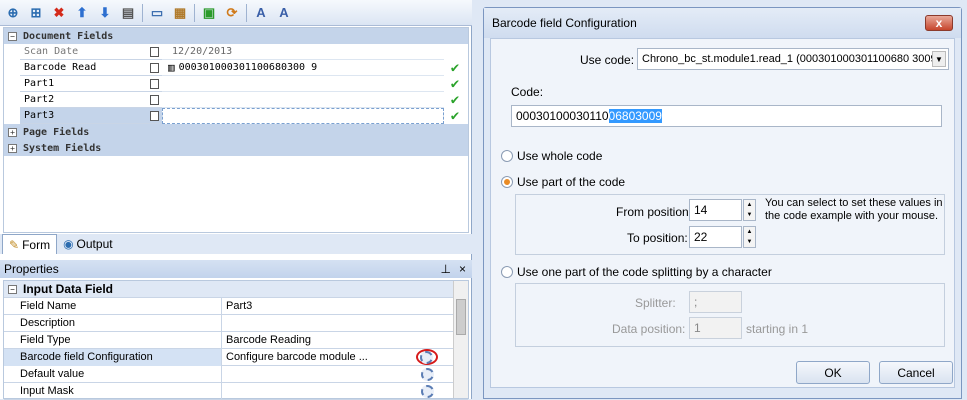 The height and width of the screenshot is (400, 967). What do you see at coordinates (236, 148) in the screenshot?
I see `group-system-fields: + System Fields` at bounding box center [236, 148].